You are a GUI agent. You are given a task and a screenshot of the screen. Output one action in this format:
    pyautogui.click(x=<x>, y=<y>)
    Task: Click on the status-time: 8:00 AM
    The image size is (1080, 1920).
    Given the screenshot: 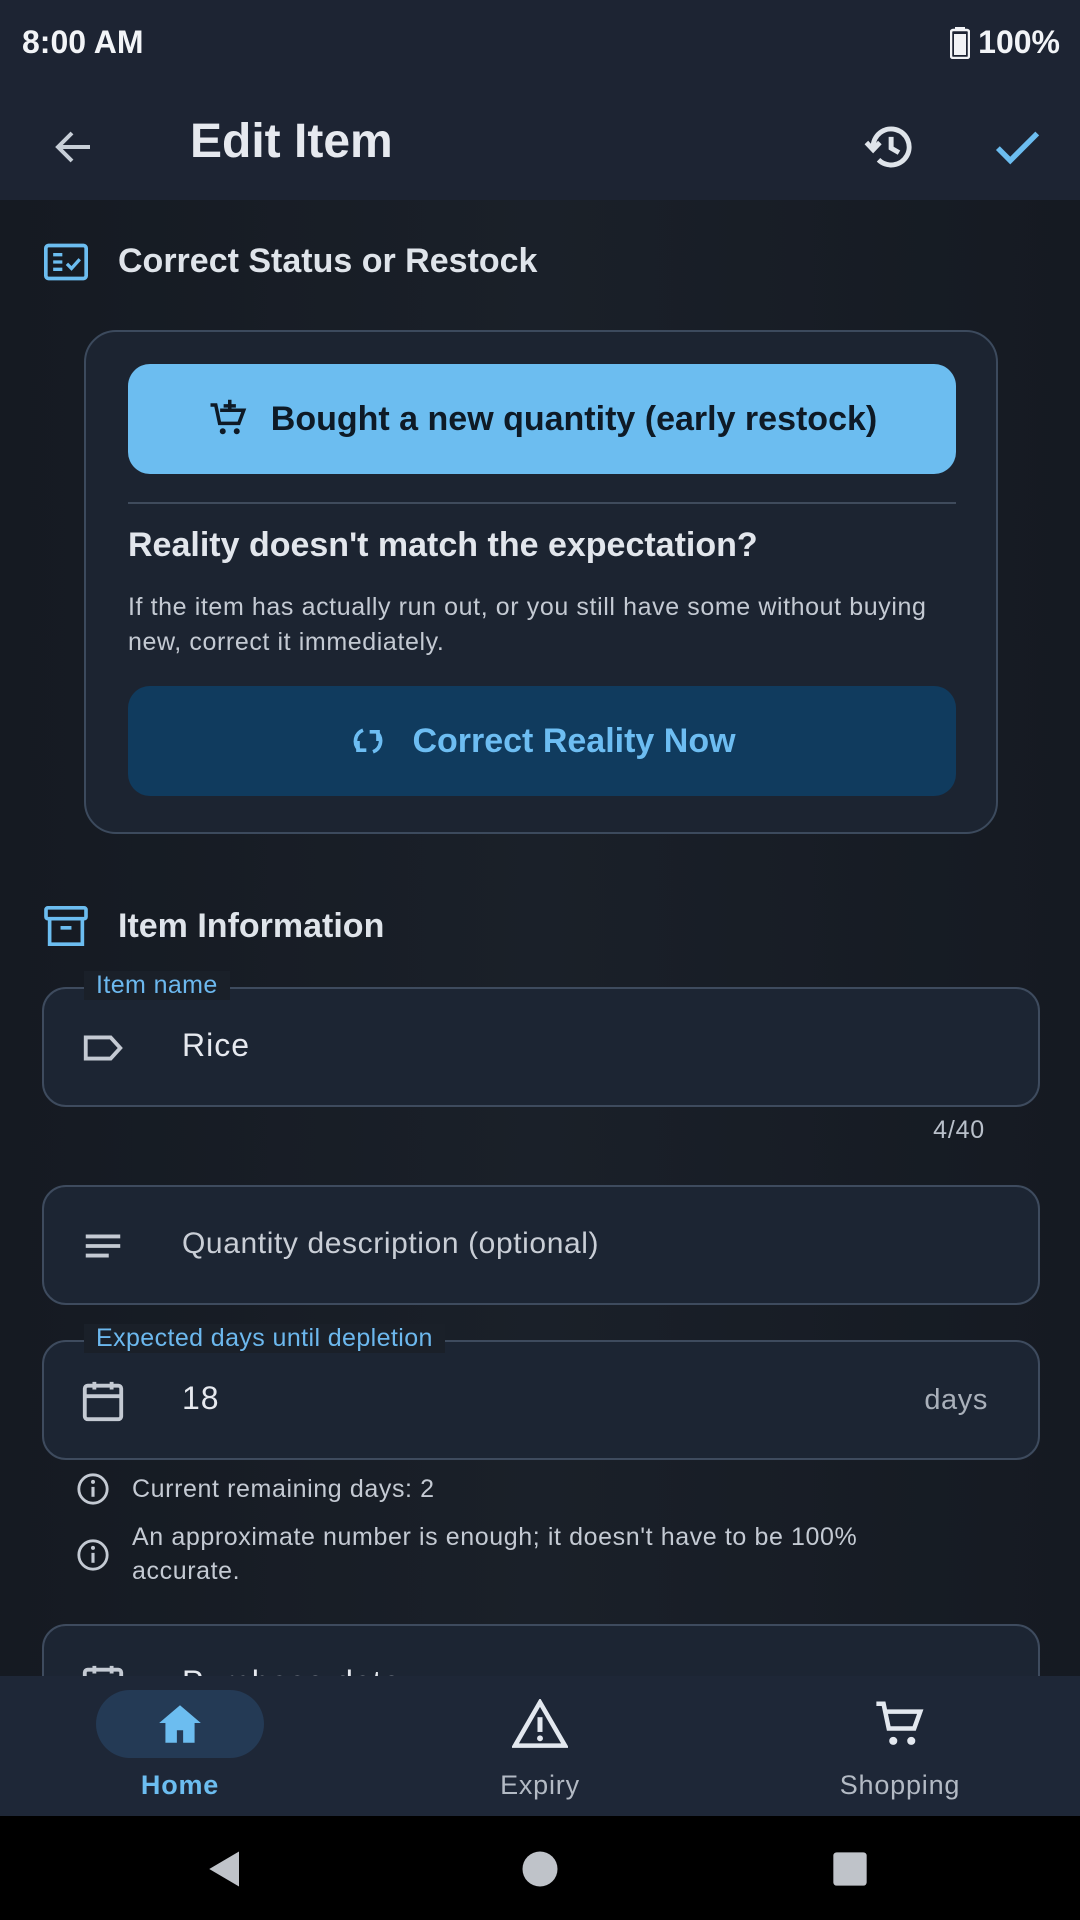 What is the action you would take?
    pyautogui.click(x=83, y=42)
    